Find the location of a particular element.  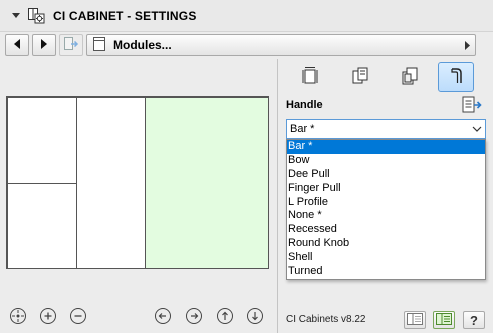

zoom-fit-button is located at coordinates (18, 316).